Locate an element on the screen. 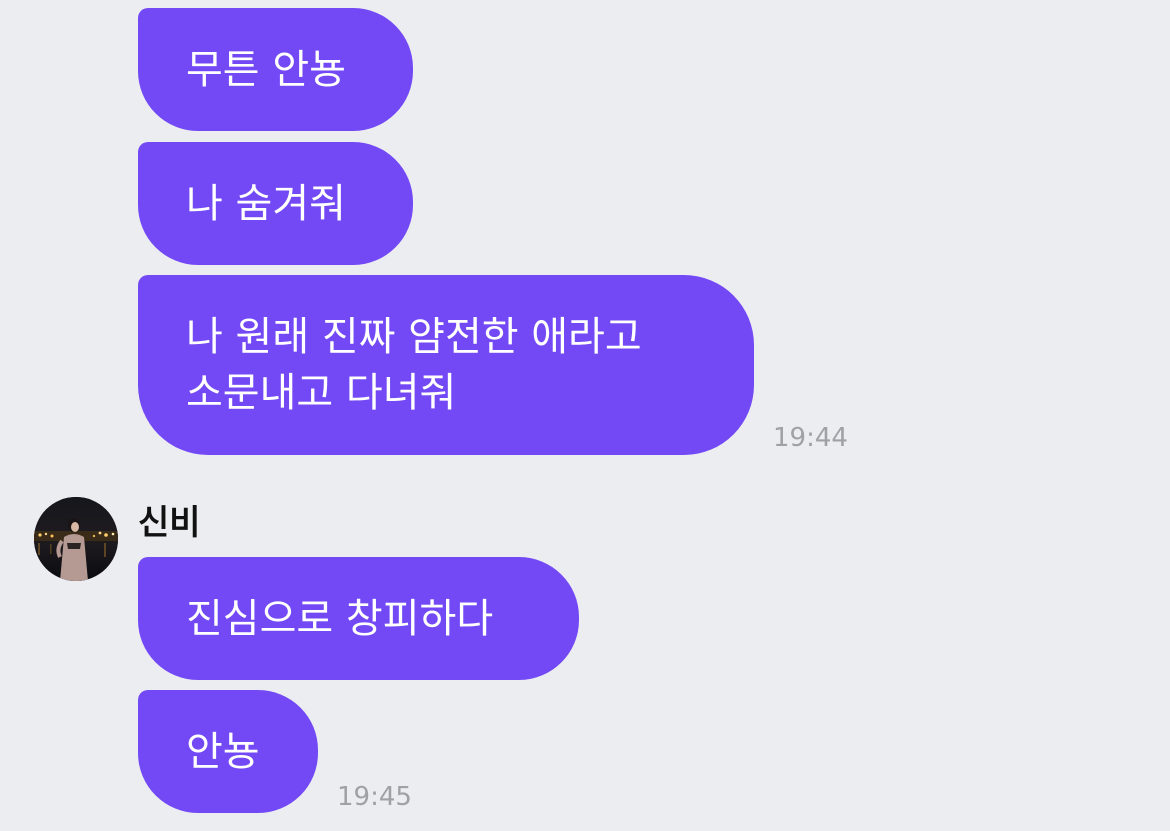 The width and height of the screenshot is (1170, 831). sender-avatar is located at coordinates (76, 539).